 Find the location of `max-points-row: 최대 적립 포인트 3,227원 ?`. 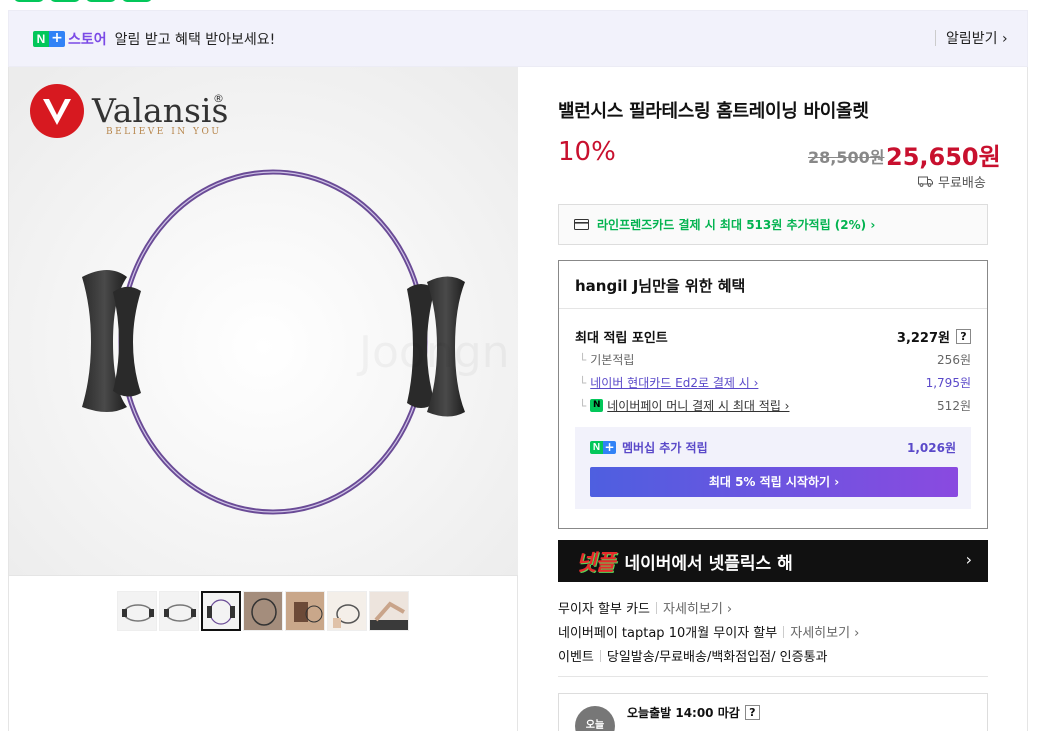

max-points-row: 최대 적립 포인트 3,227원 ? is located at coordinates (773, 336).